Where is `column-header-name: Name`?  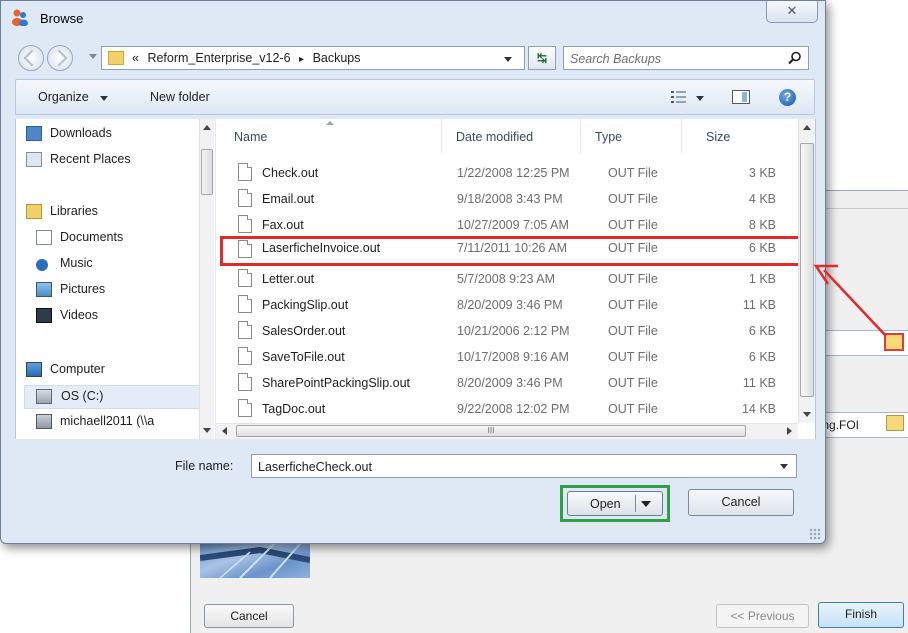 column-header-name: Name is located at coordinates (329, 136).